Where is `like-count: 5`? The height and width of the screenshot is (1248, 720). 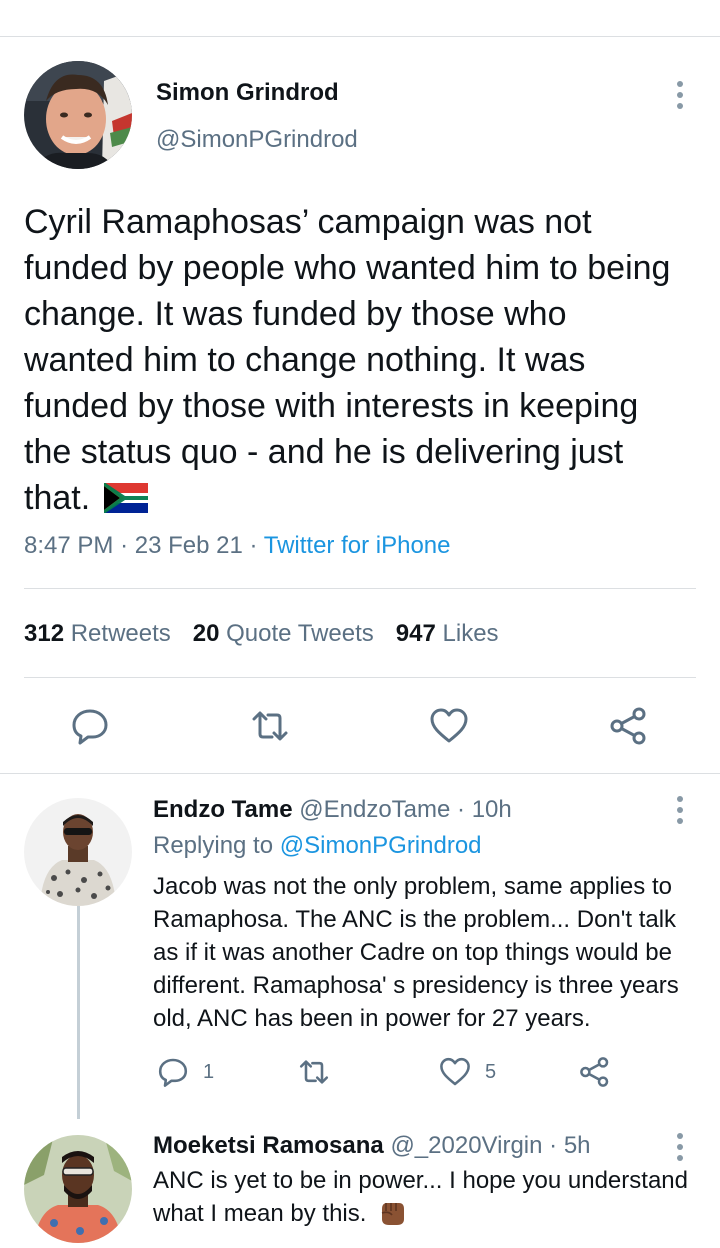 like-count: 5 is located at coordinates (491, 1071).